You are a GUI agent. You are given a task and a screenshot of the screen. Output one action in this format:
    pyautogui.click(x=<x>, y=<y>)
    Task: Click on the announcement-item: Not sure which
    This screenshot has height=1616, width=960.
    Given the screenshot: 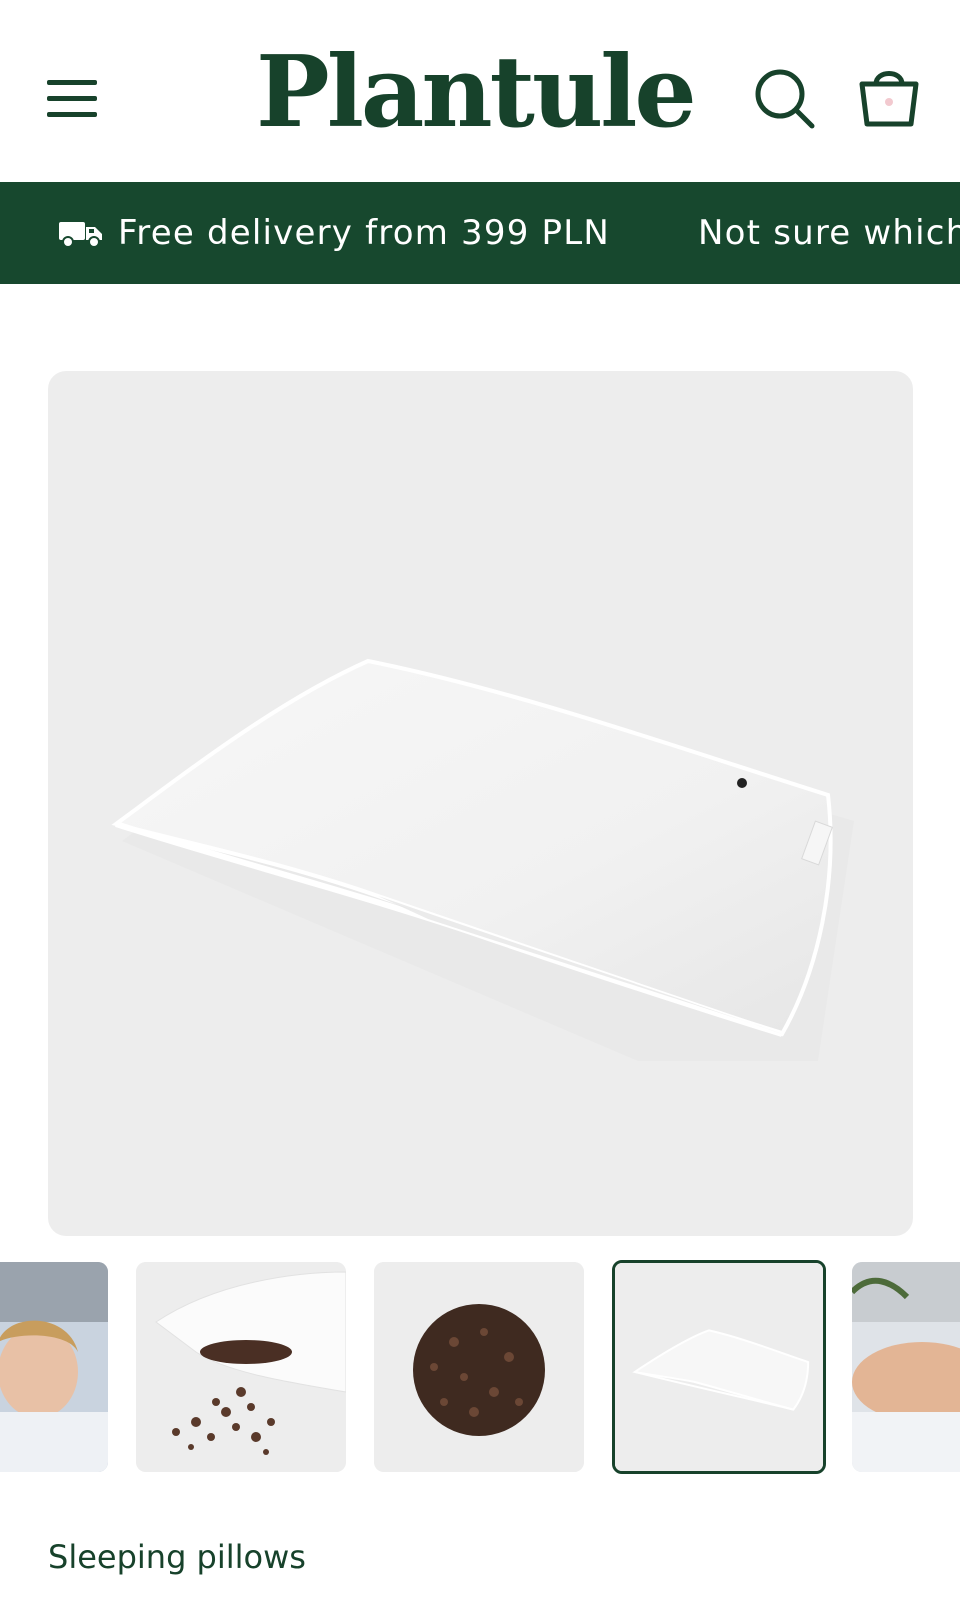 What is the action you would take?
    pyautogui.click(x=829, y=233)
    